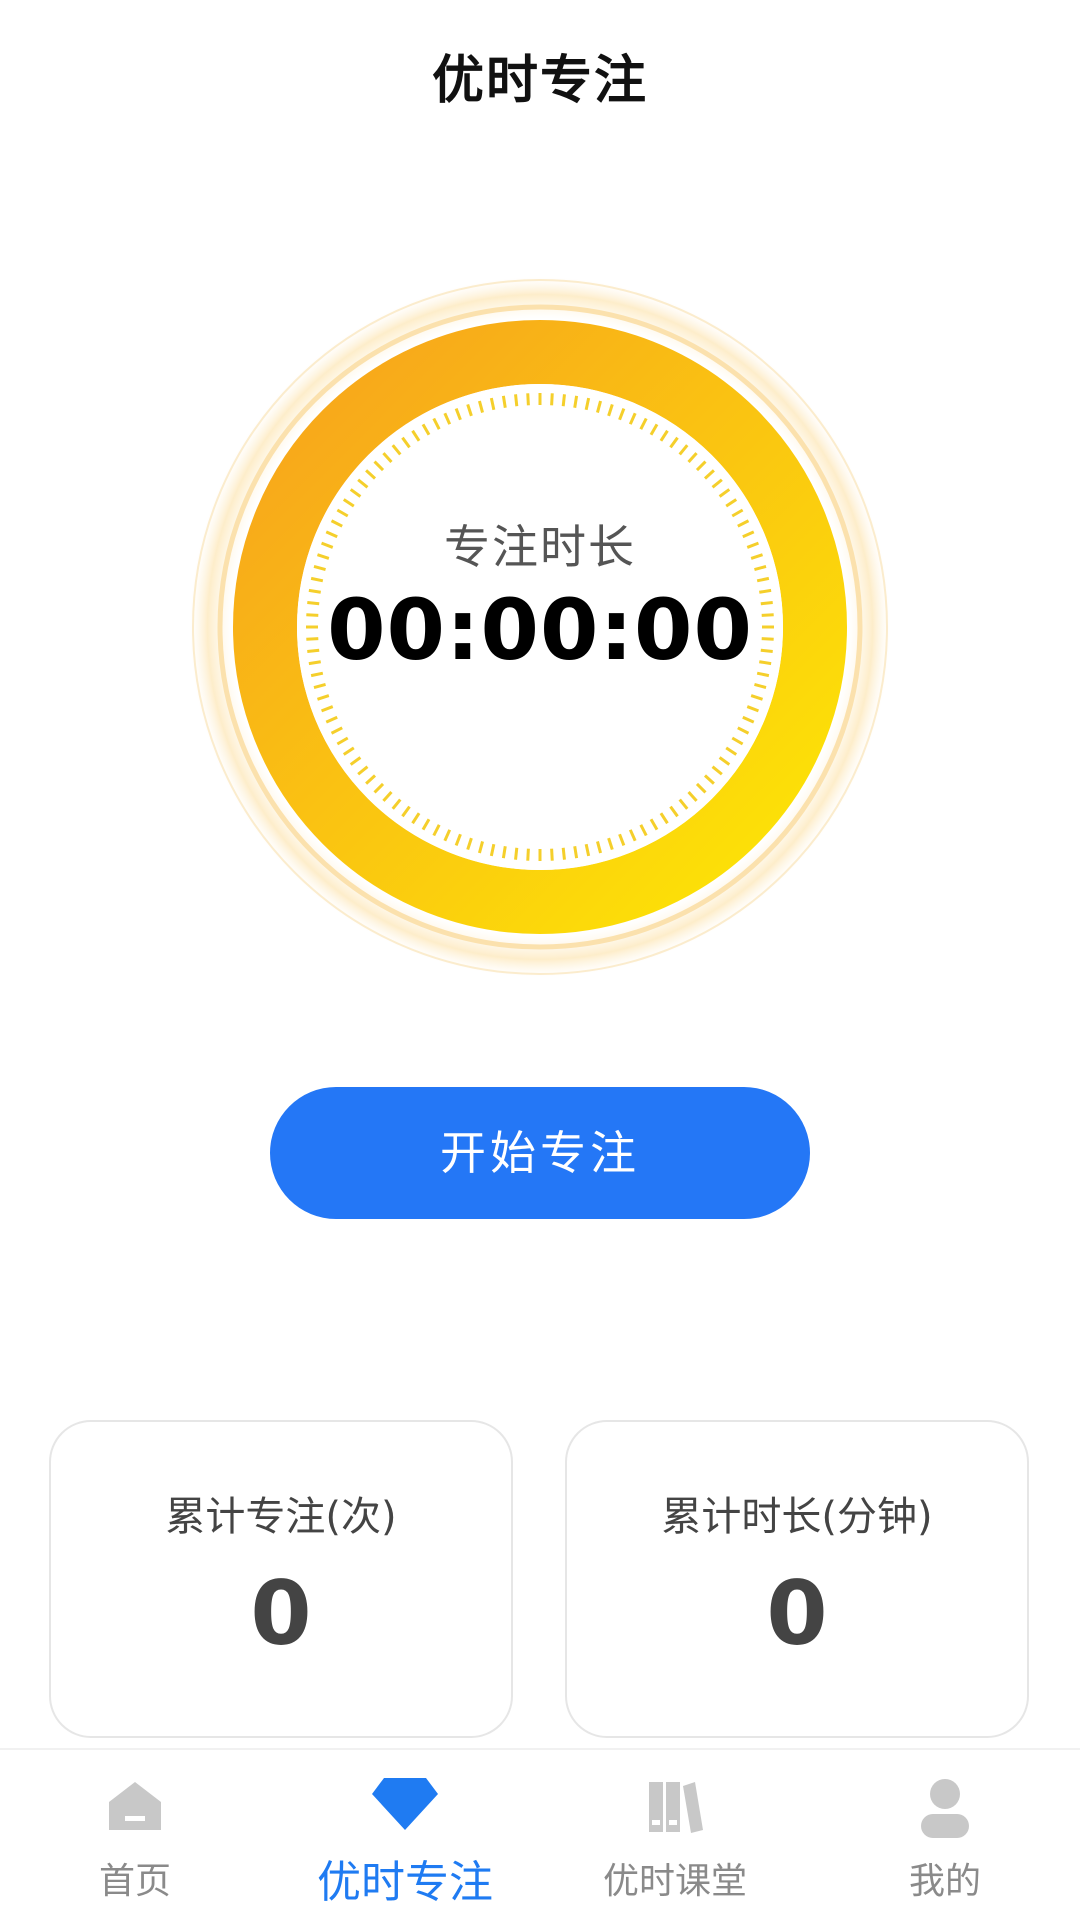 Image resolution: width=1080 pixels, height=1920 pixels. Describe the element at coordinates (134, 1881) in the screenshot. I see `tab-label: 首页` at that location.